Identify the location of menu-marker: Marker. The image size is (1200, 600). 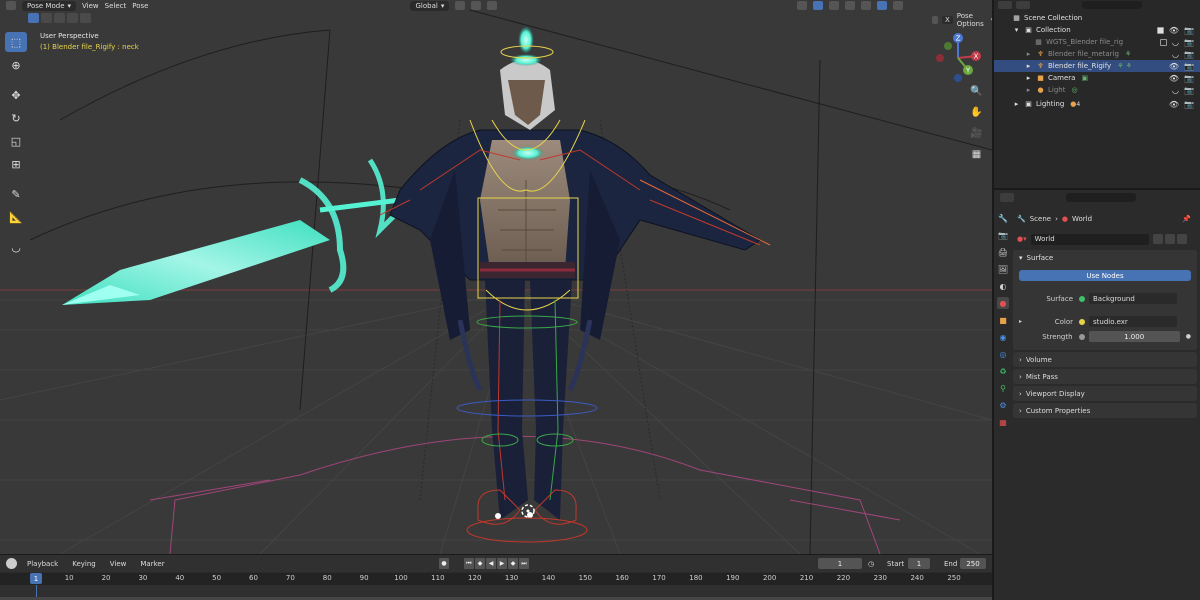
(152, 564).